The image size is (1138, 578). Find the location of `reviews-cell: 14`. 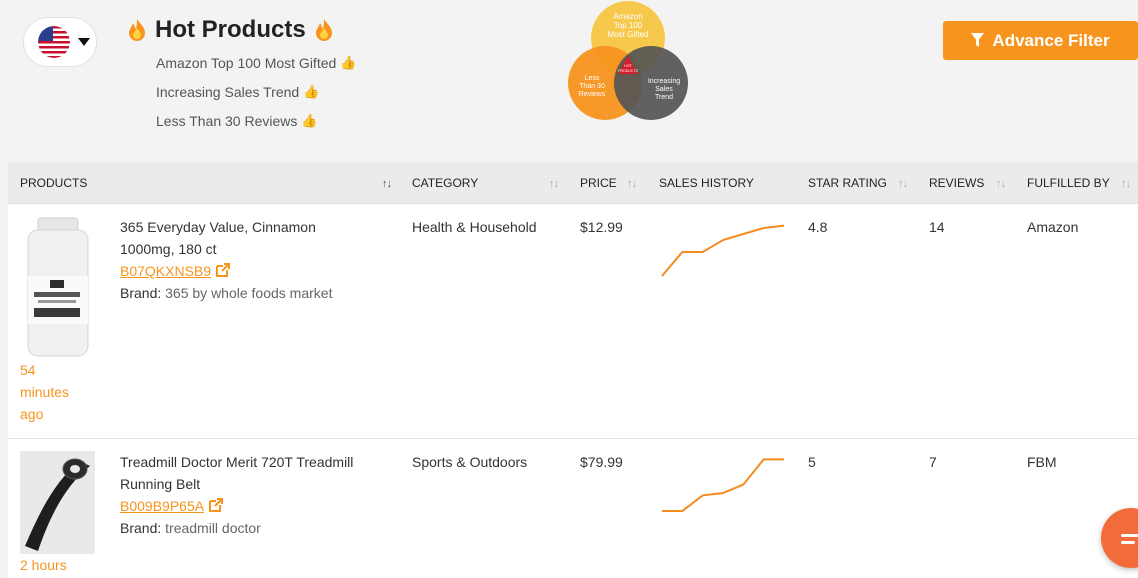

reviews-cell: 14 is located at coordinates (937, 227).